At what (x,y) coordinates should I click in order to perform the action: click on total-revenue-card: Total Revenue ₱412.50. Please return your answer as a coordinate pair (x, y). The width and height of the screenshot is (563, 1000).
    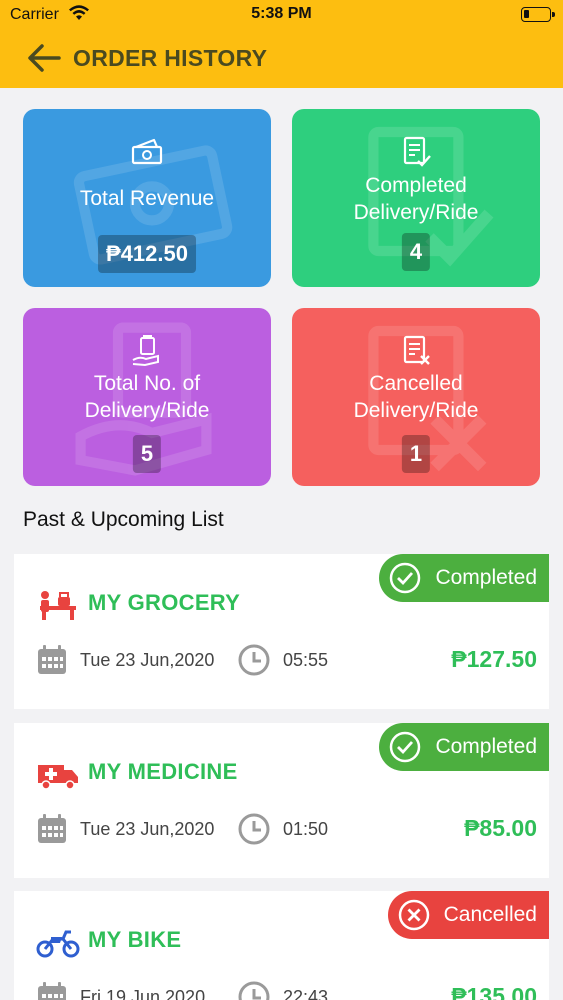
    Looking at the image, I should click on (147, 198).